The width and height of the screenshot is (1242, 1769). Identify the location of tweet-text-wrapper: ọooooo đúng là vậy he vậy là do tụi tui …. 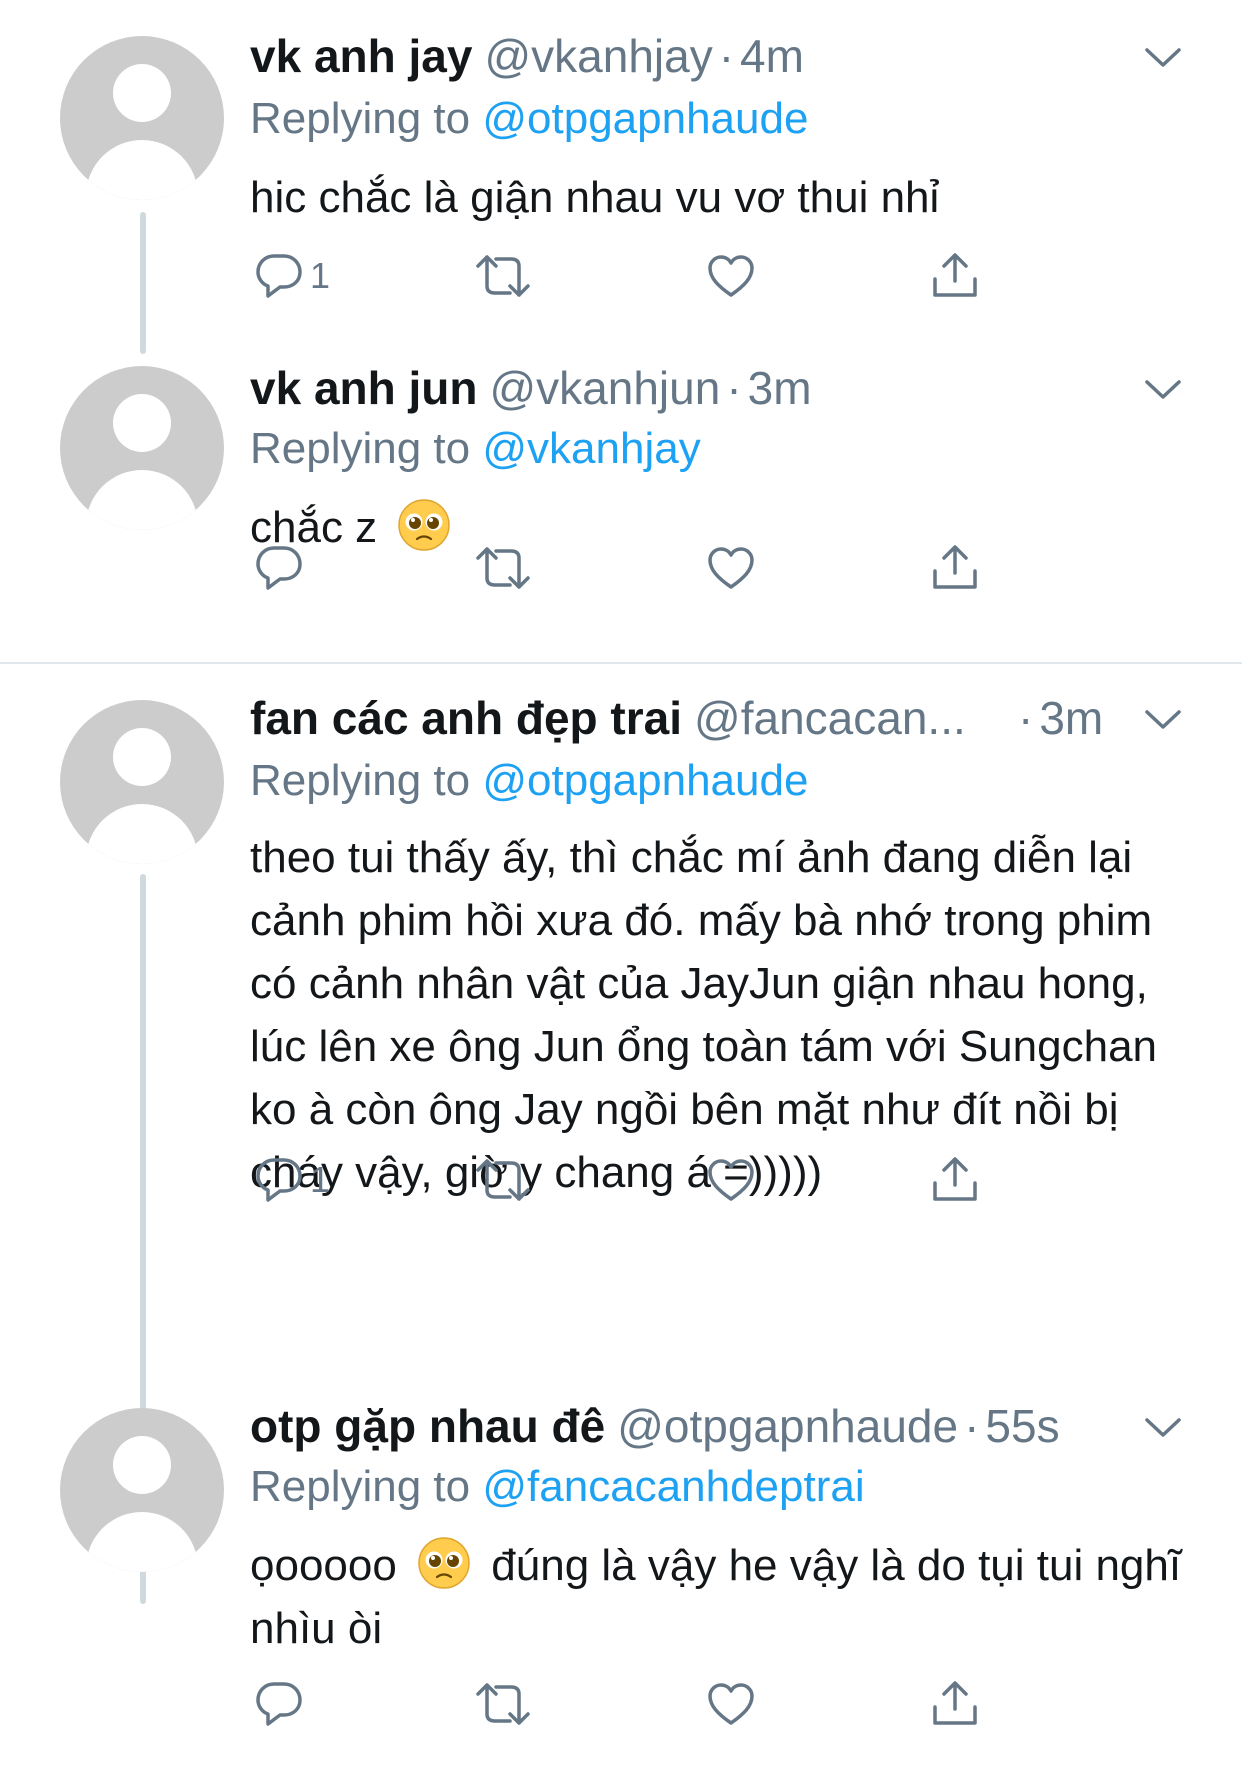
(720, 1597).